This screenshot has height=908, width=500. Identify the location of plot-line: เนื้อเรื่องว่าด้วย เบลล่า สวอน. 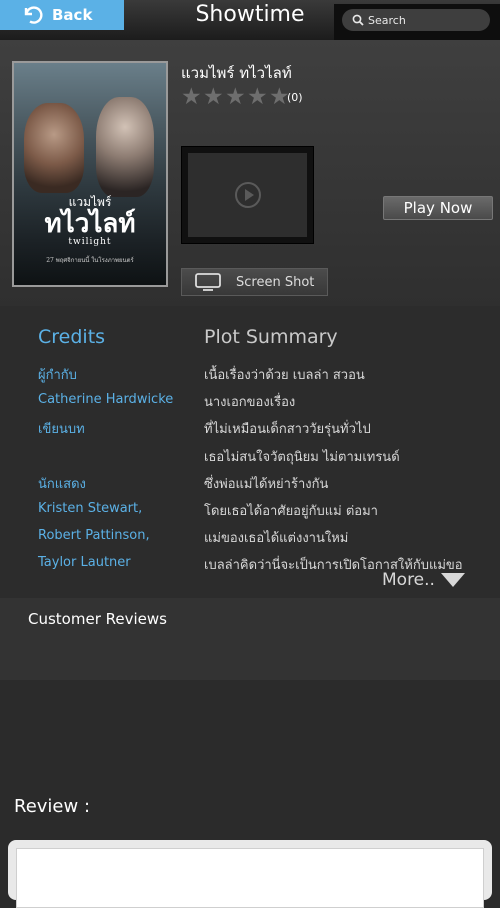
(284, 375).